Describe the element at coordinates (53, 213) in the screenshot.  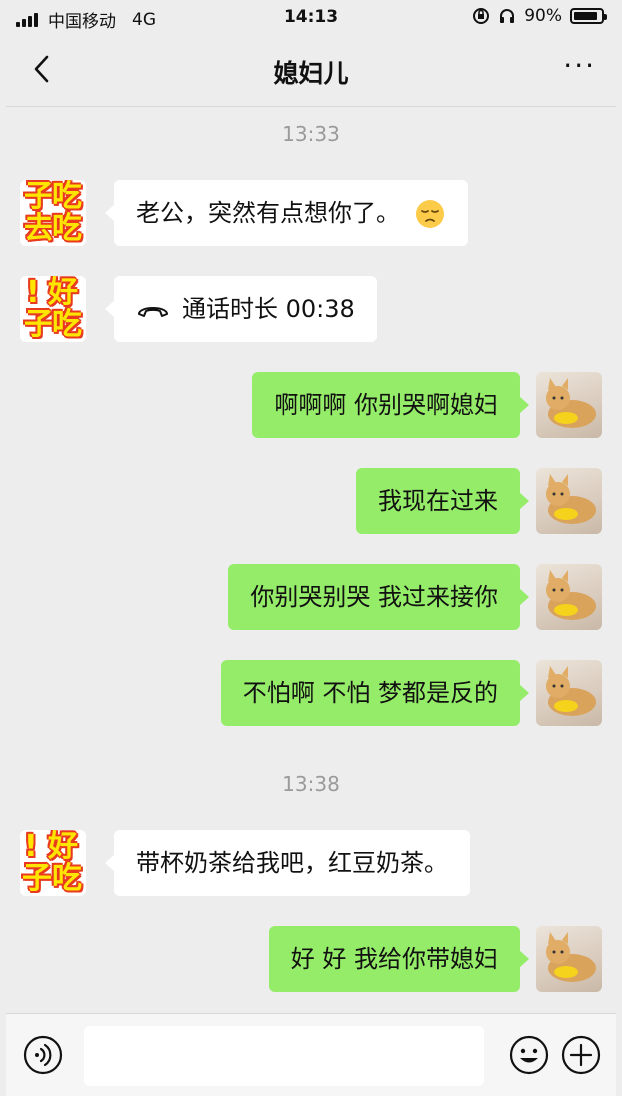
I see `contact-avatar: 子 吃 去 吃` at that location.